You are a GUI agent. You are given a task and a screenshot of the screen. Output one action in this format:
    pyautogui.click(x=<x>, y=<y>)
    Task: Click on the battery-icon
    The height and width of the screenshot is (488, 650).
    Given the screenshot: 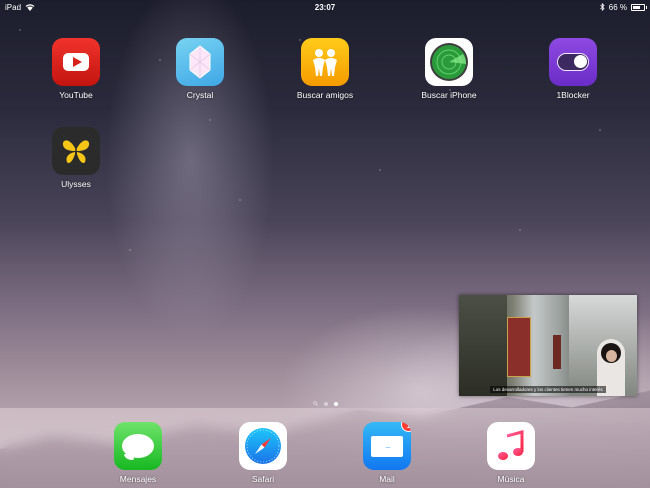 What is the action you would take?
    pyautogui.click(x=639, y=7)
    